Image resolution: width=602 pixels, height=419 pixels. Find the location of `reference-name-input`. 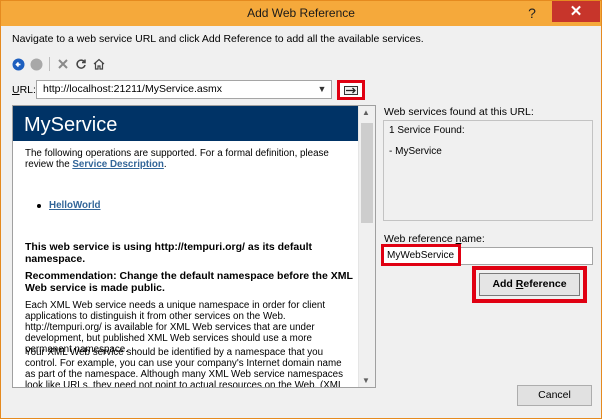

reference-name-input is located at coordinates (421, 255).